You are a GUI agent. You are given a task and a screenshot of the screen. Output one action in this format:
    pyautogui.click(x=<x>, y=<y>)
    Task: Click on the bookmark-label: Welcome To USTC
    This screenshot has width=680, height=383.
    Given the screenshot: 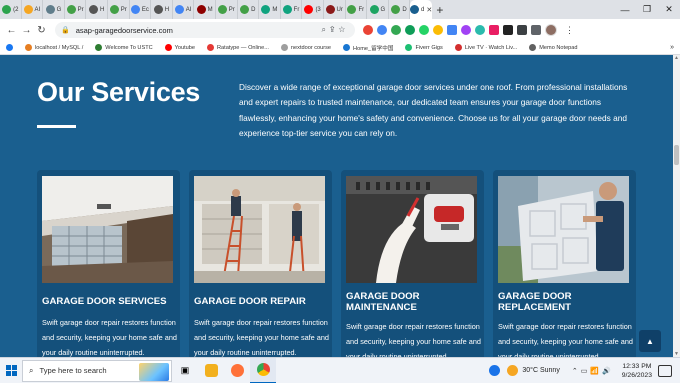 What is the action you would take?
    pyautogui.click(x=129, y=47)
    